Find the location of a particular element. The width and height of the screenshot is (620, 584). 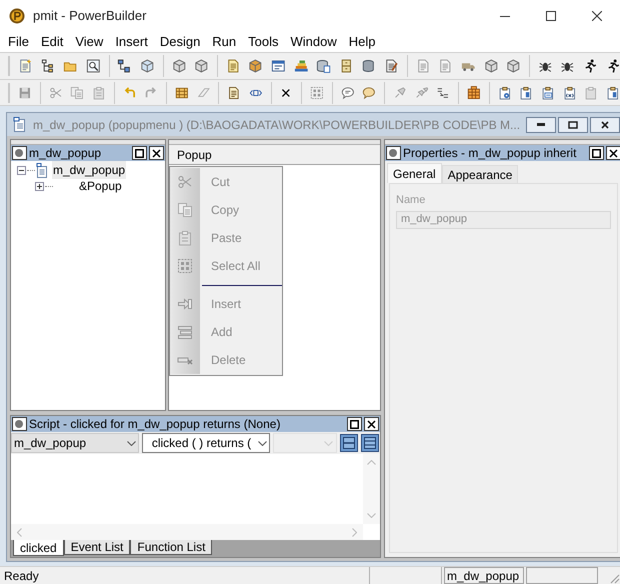

pane-title: Properties - m_dw_popup inherit is located at coordinates (489, 153).